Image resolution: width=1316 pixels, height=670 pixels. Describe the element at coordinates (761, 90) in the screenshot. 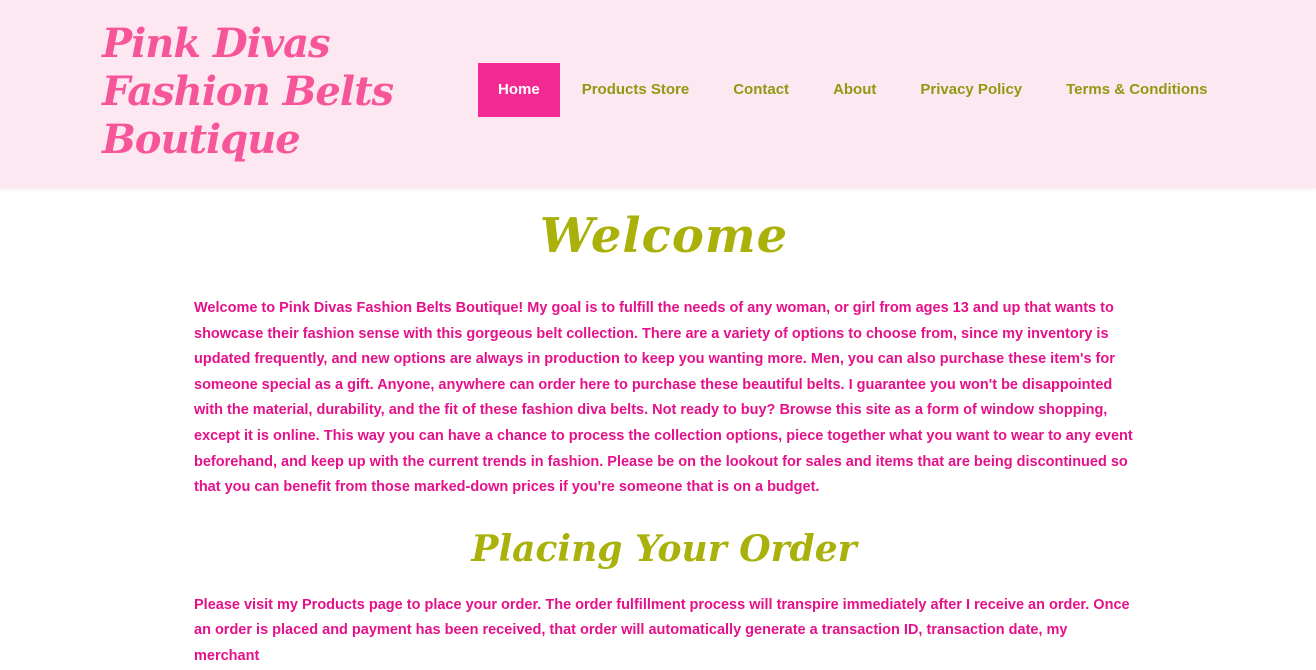

I see `nav-contact: Contact` at that location.